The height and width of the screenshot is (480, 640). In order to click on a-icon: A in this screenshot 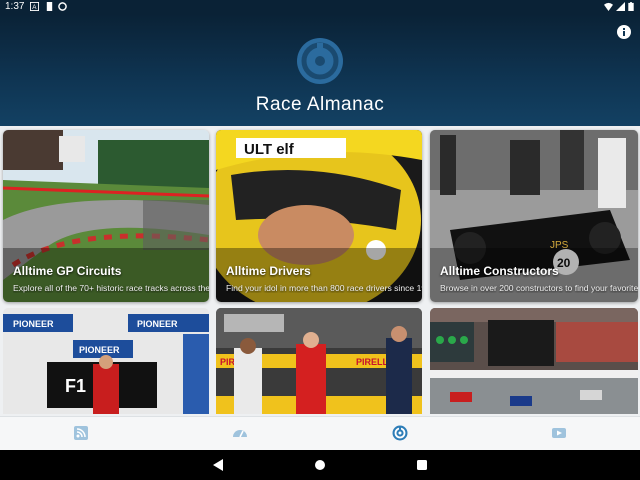, I will do `click(34, 6)`.